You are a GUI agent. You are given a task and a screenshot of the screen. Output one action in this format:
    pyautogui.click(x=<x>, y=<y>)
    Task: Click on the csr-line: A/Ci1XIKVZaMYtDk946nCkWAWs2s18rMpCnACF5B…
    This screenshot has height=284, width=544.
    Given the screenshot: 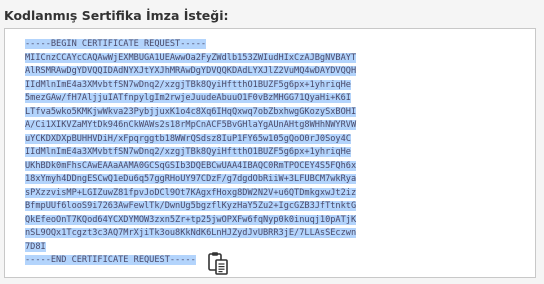 What is the action you would take?
    pyautogui.click(x=191, y=125)
    